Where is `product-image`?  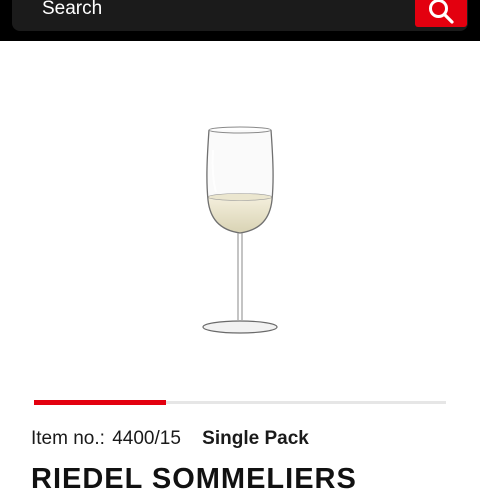
product-image is located at coordinates (240, 230).